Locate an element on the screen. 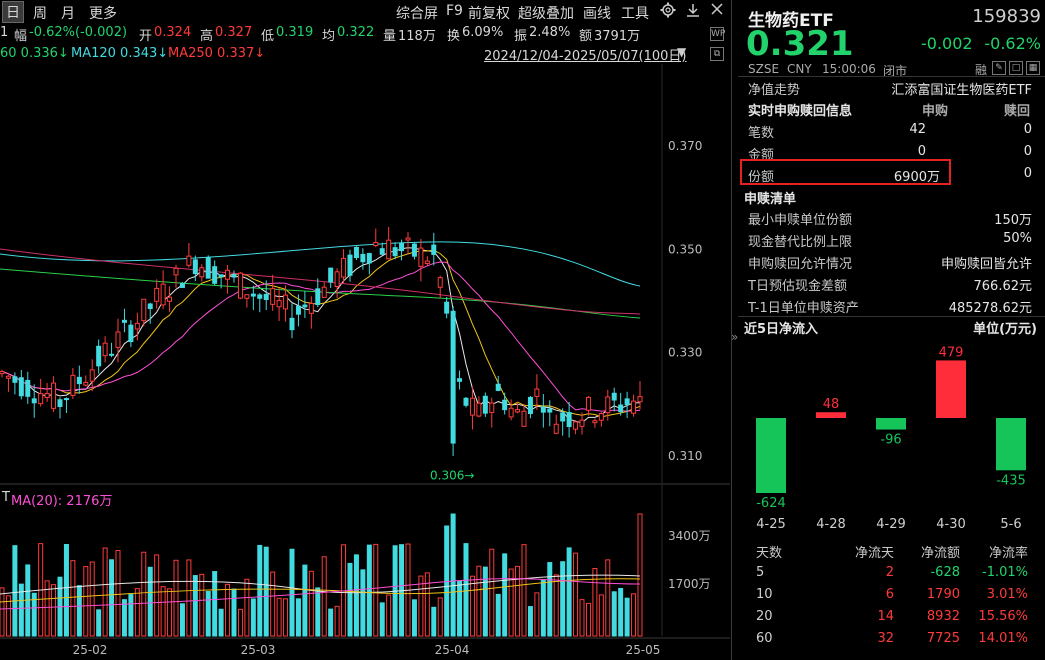 This screenshot has height=660, width=1045. nav-label: 净值走势 is located at coordinates (774, 88).